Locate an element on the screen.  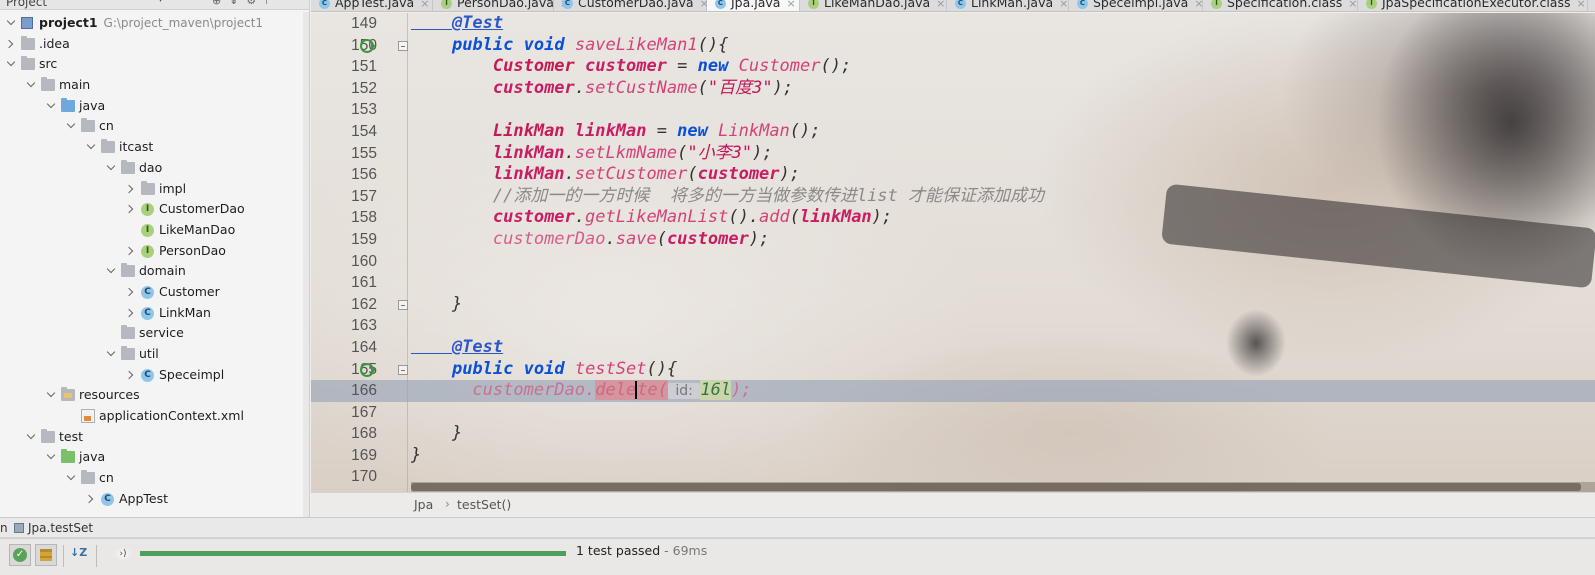
panel-tools-icons: ⊕⇟⚙⤒ is located at coordinates (244, 4).